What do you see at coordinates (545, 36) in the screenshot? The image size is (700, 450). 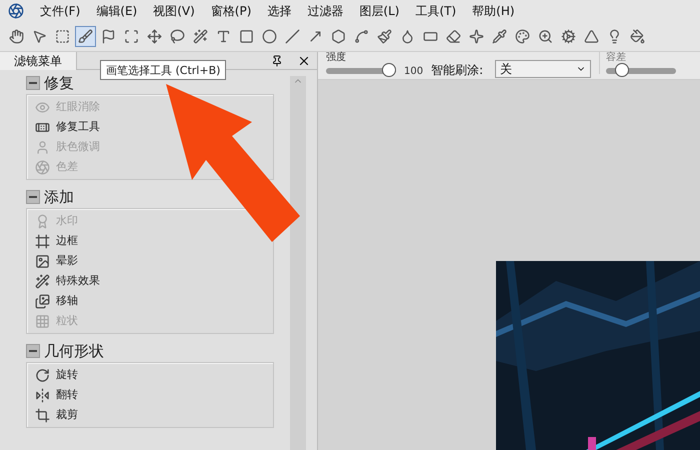 I see `zoom-icon` at bounding box center [545, 36].